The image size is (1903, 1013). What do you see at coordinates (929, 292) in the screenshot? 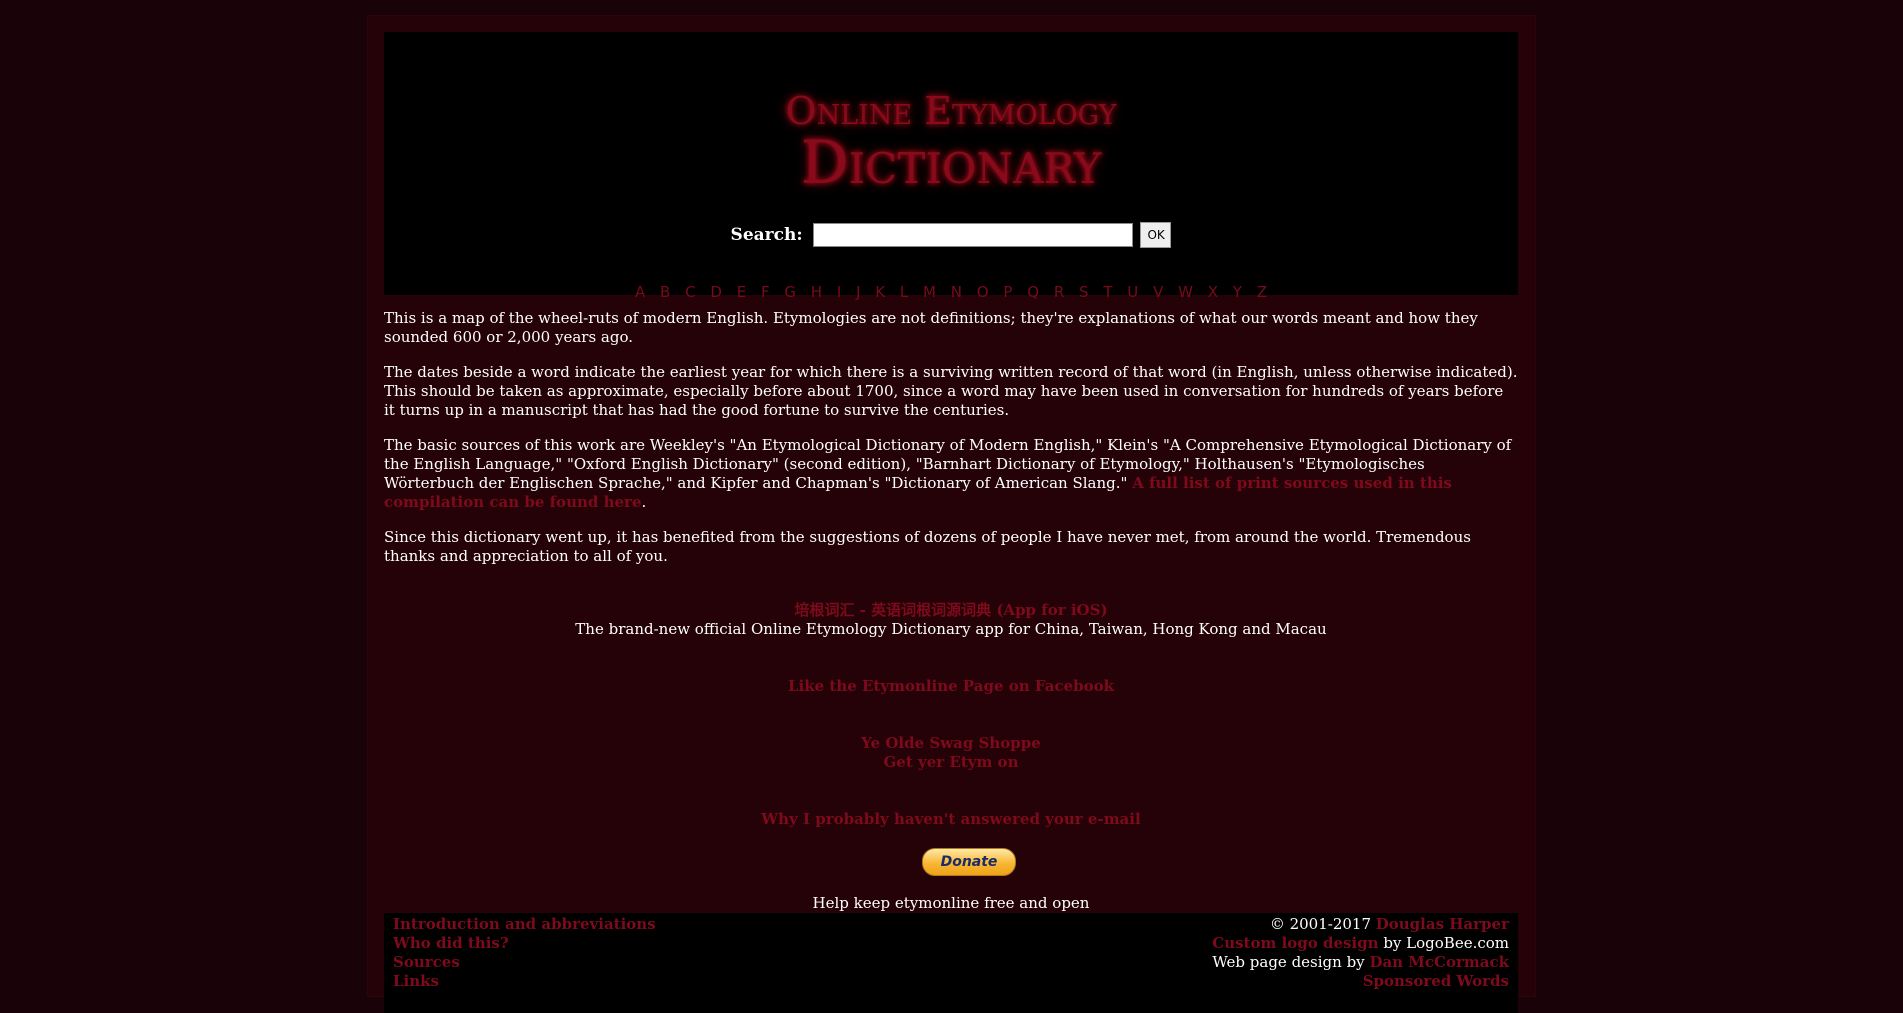
I see `letter-link-m: M` at bounding box center [929, 292].